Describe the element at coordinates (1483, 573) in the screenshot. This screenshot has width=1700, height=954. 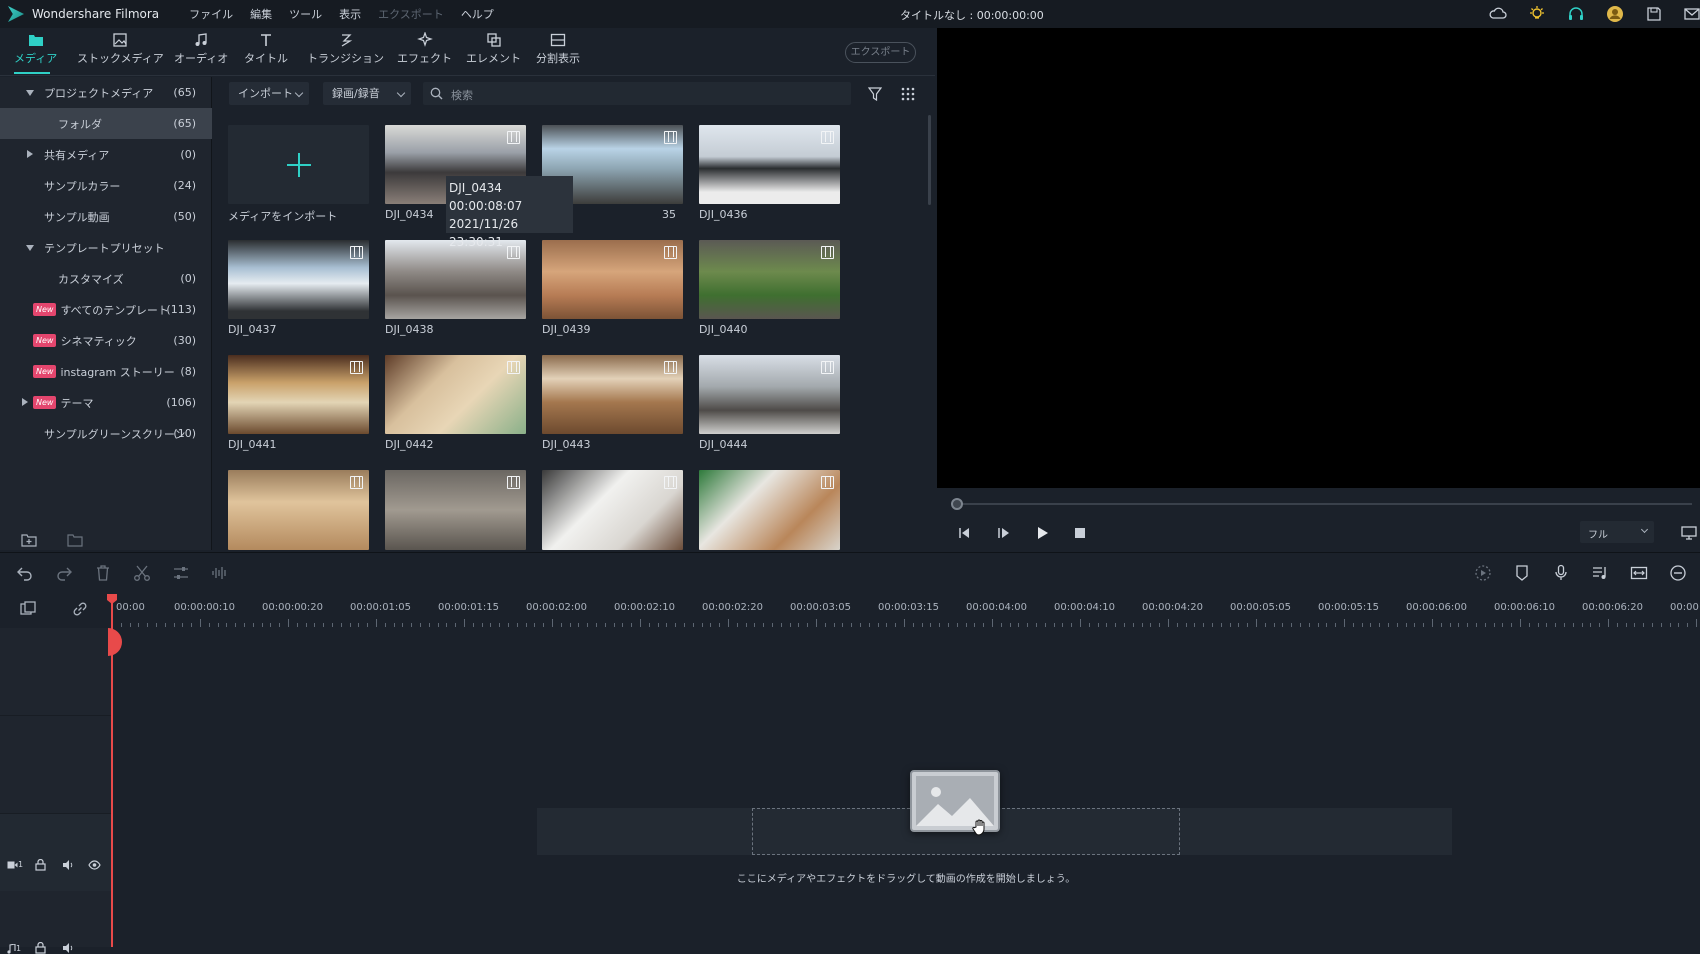
I see `render-icon` at that location.